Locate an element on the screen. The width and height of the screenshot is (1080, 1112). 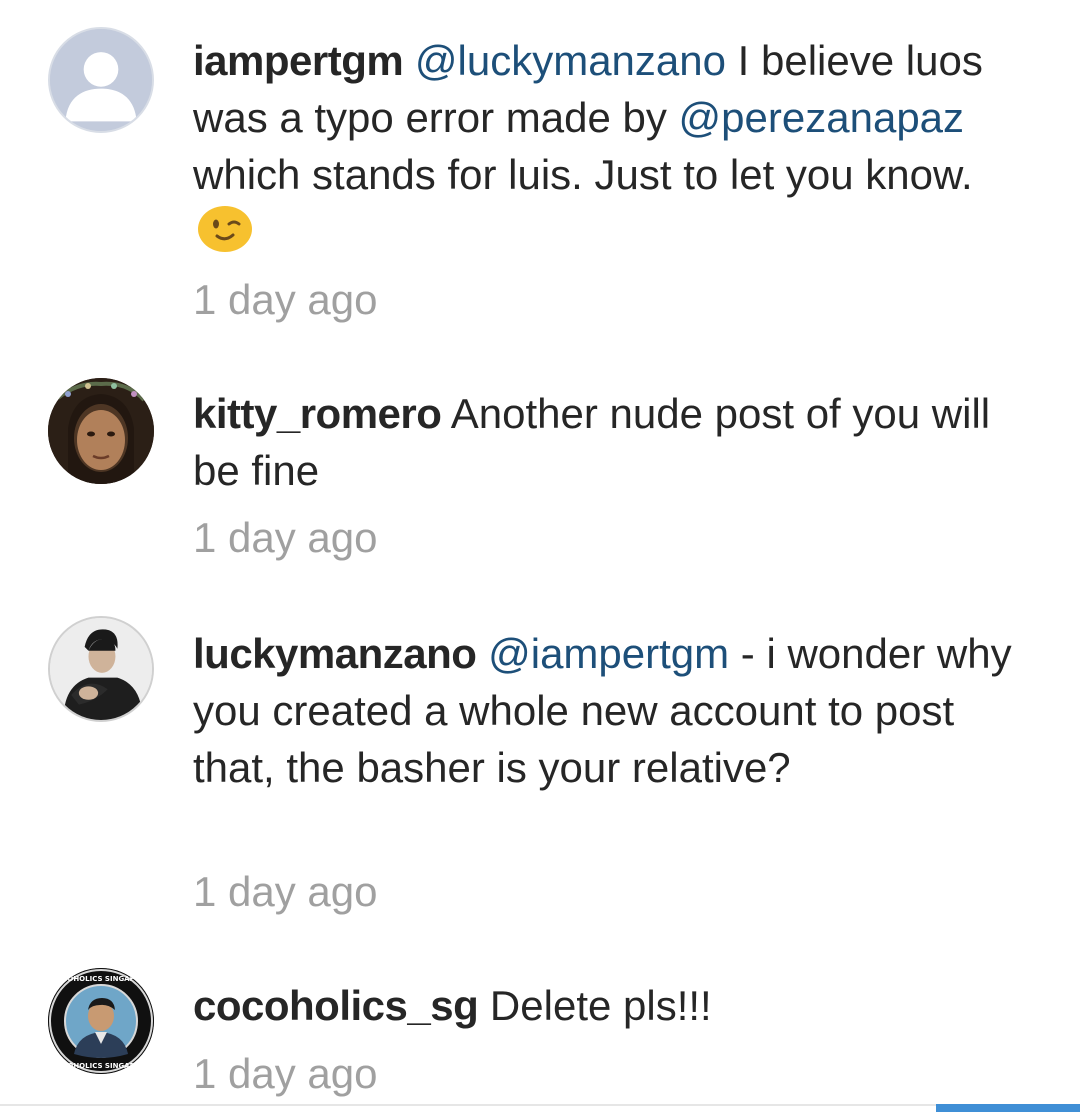
comment-text: cocoholics_sg Delete pls!!! is located at coordinates (608, 1005).